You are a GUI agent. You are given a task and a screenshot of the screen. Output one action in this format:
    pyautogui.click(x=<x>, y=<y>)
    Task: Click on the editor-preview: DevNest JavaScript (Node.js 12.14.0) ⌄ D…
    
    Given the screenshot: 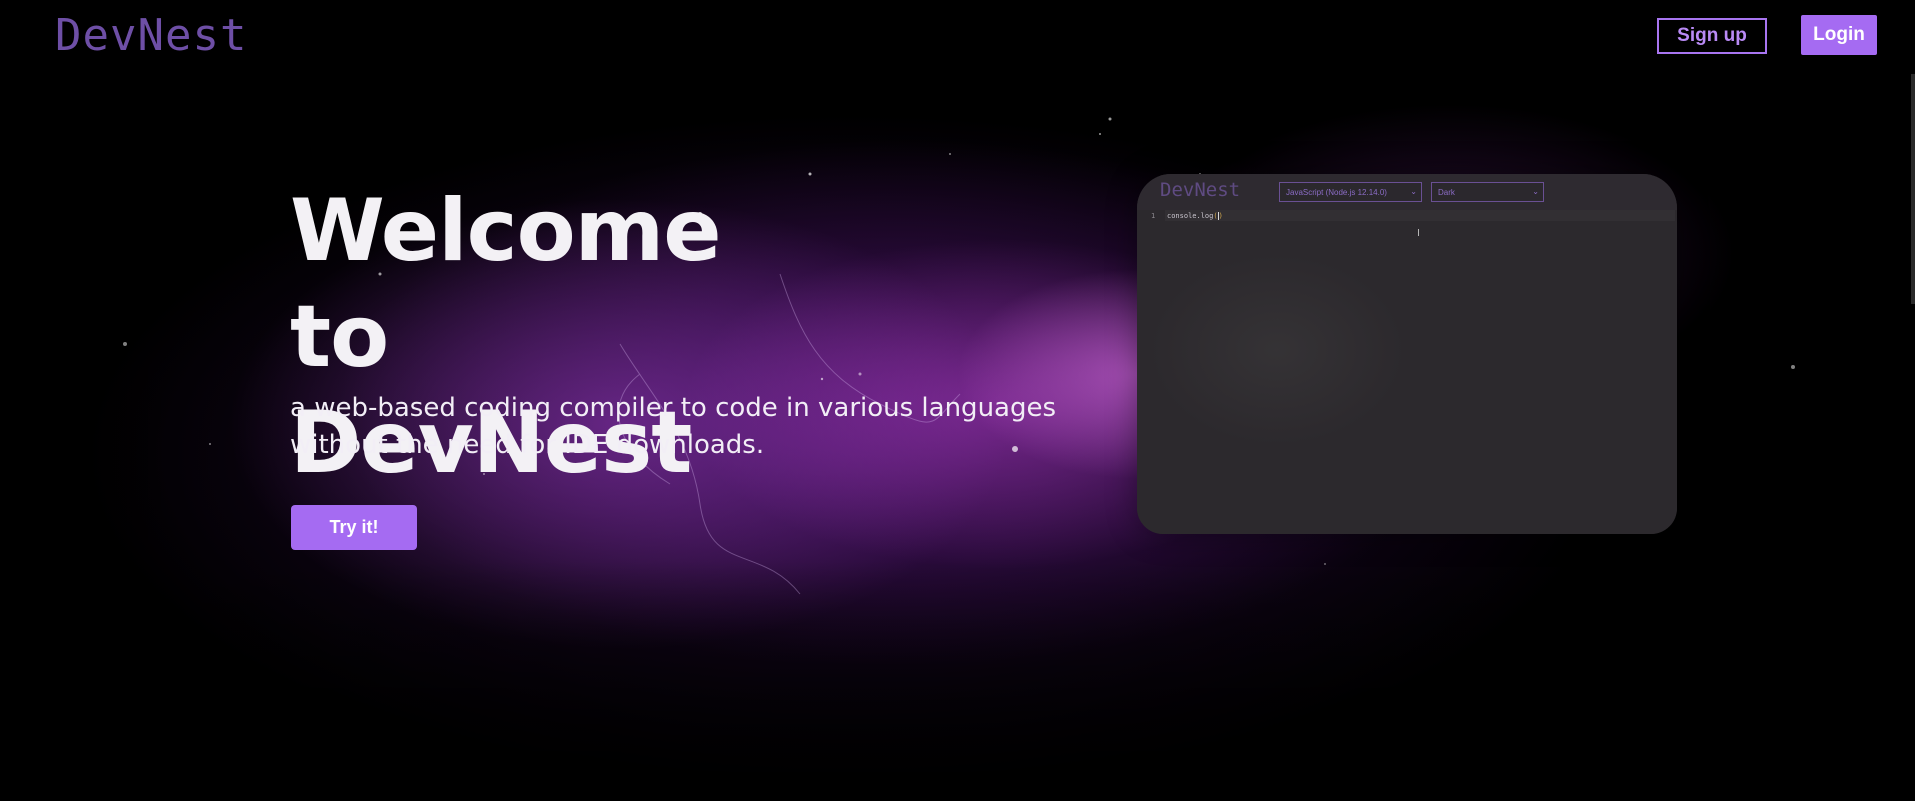 What is the action you would take?
    pyautogui.click(x=1407, y=354)
    